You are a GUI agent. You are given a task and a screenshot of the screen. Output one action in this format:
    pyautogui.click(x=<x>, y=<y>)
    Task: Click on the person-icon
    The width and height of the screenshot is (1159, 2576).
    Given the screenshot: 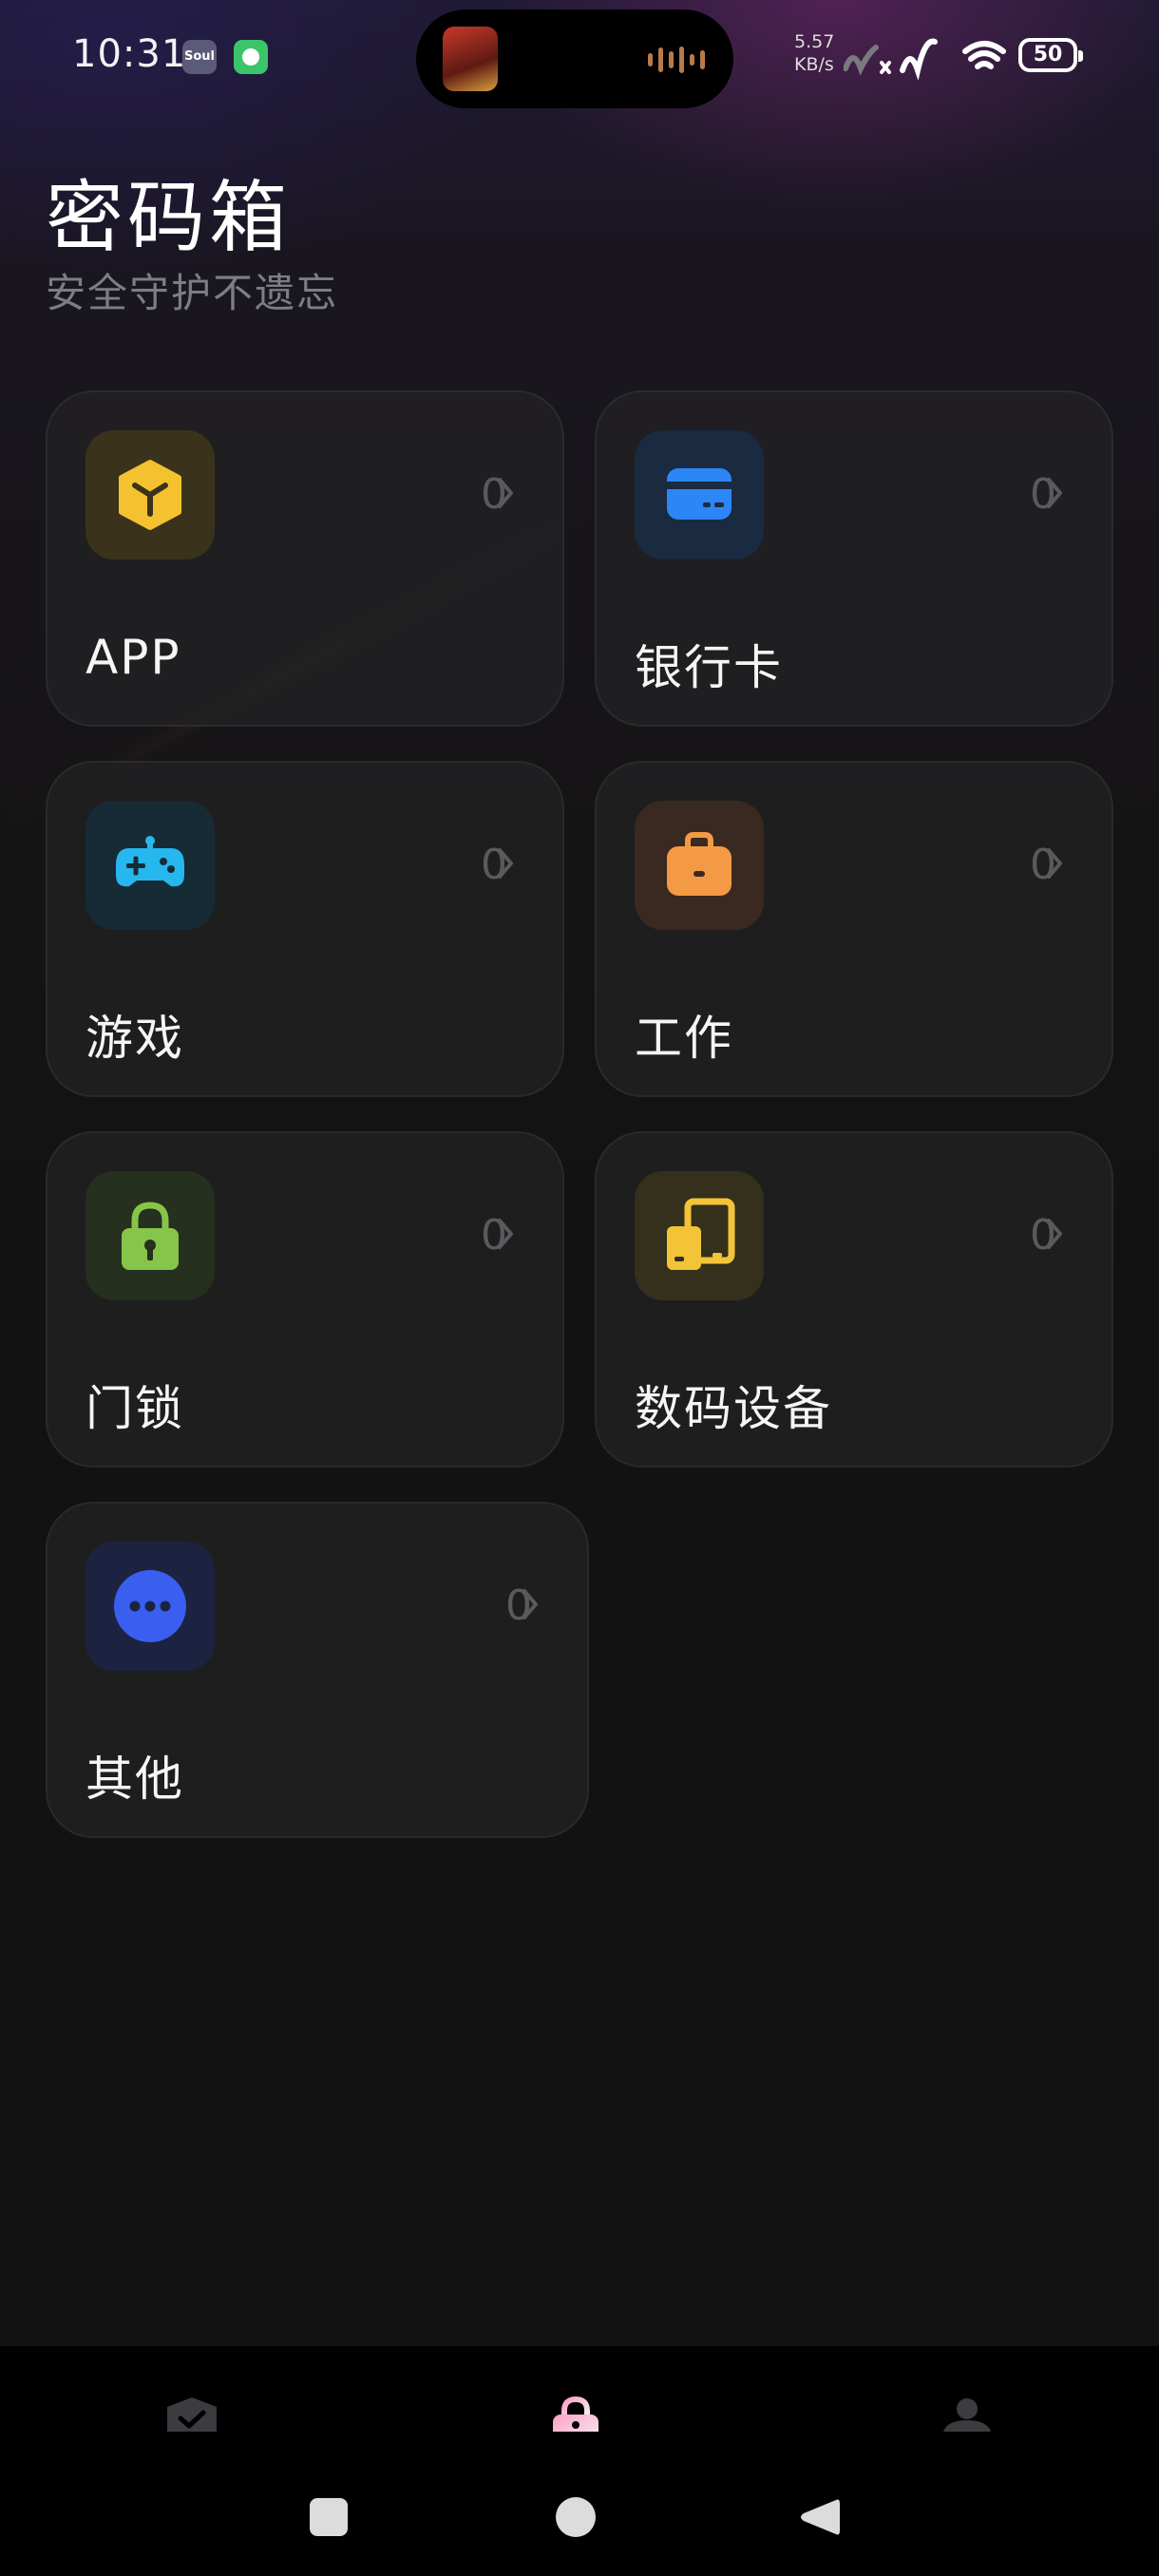 What is the action you would take?
    pyautogui.click(x=967, y=2413)
    